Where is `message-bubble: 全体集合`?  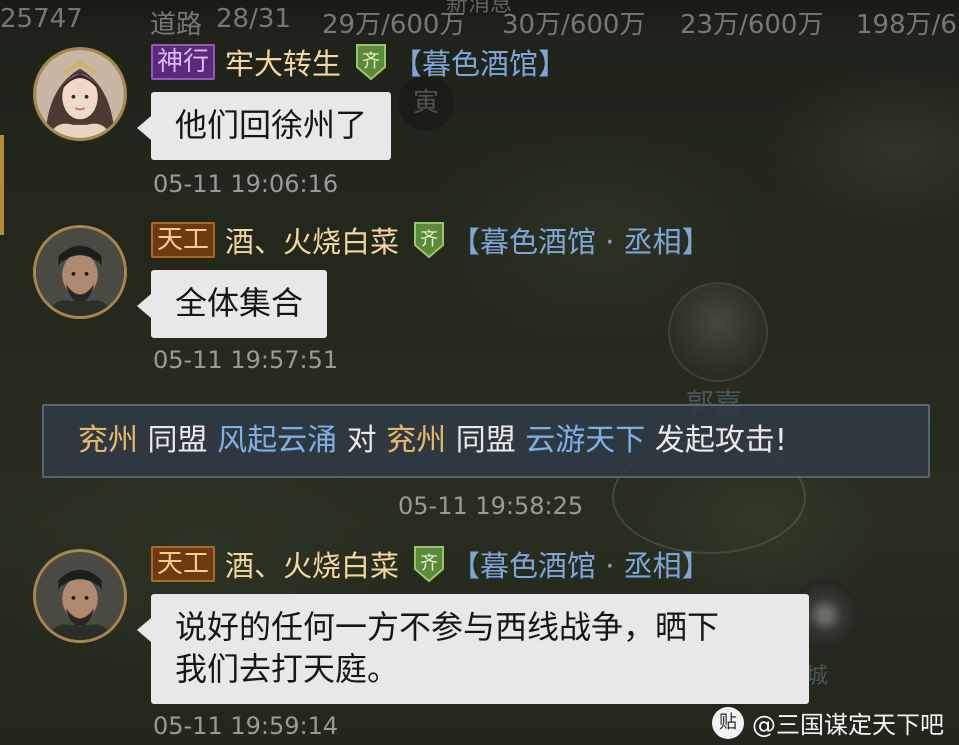 message-bubble: 全体集合 is located at coordinates (232, 304).